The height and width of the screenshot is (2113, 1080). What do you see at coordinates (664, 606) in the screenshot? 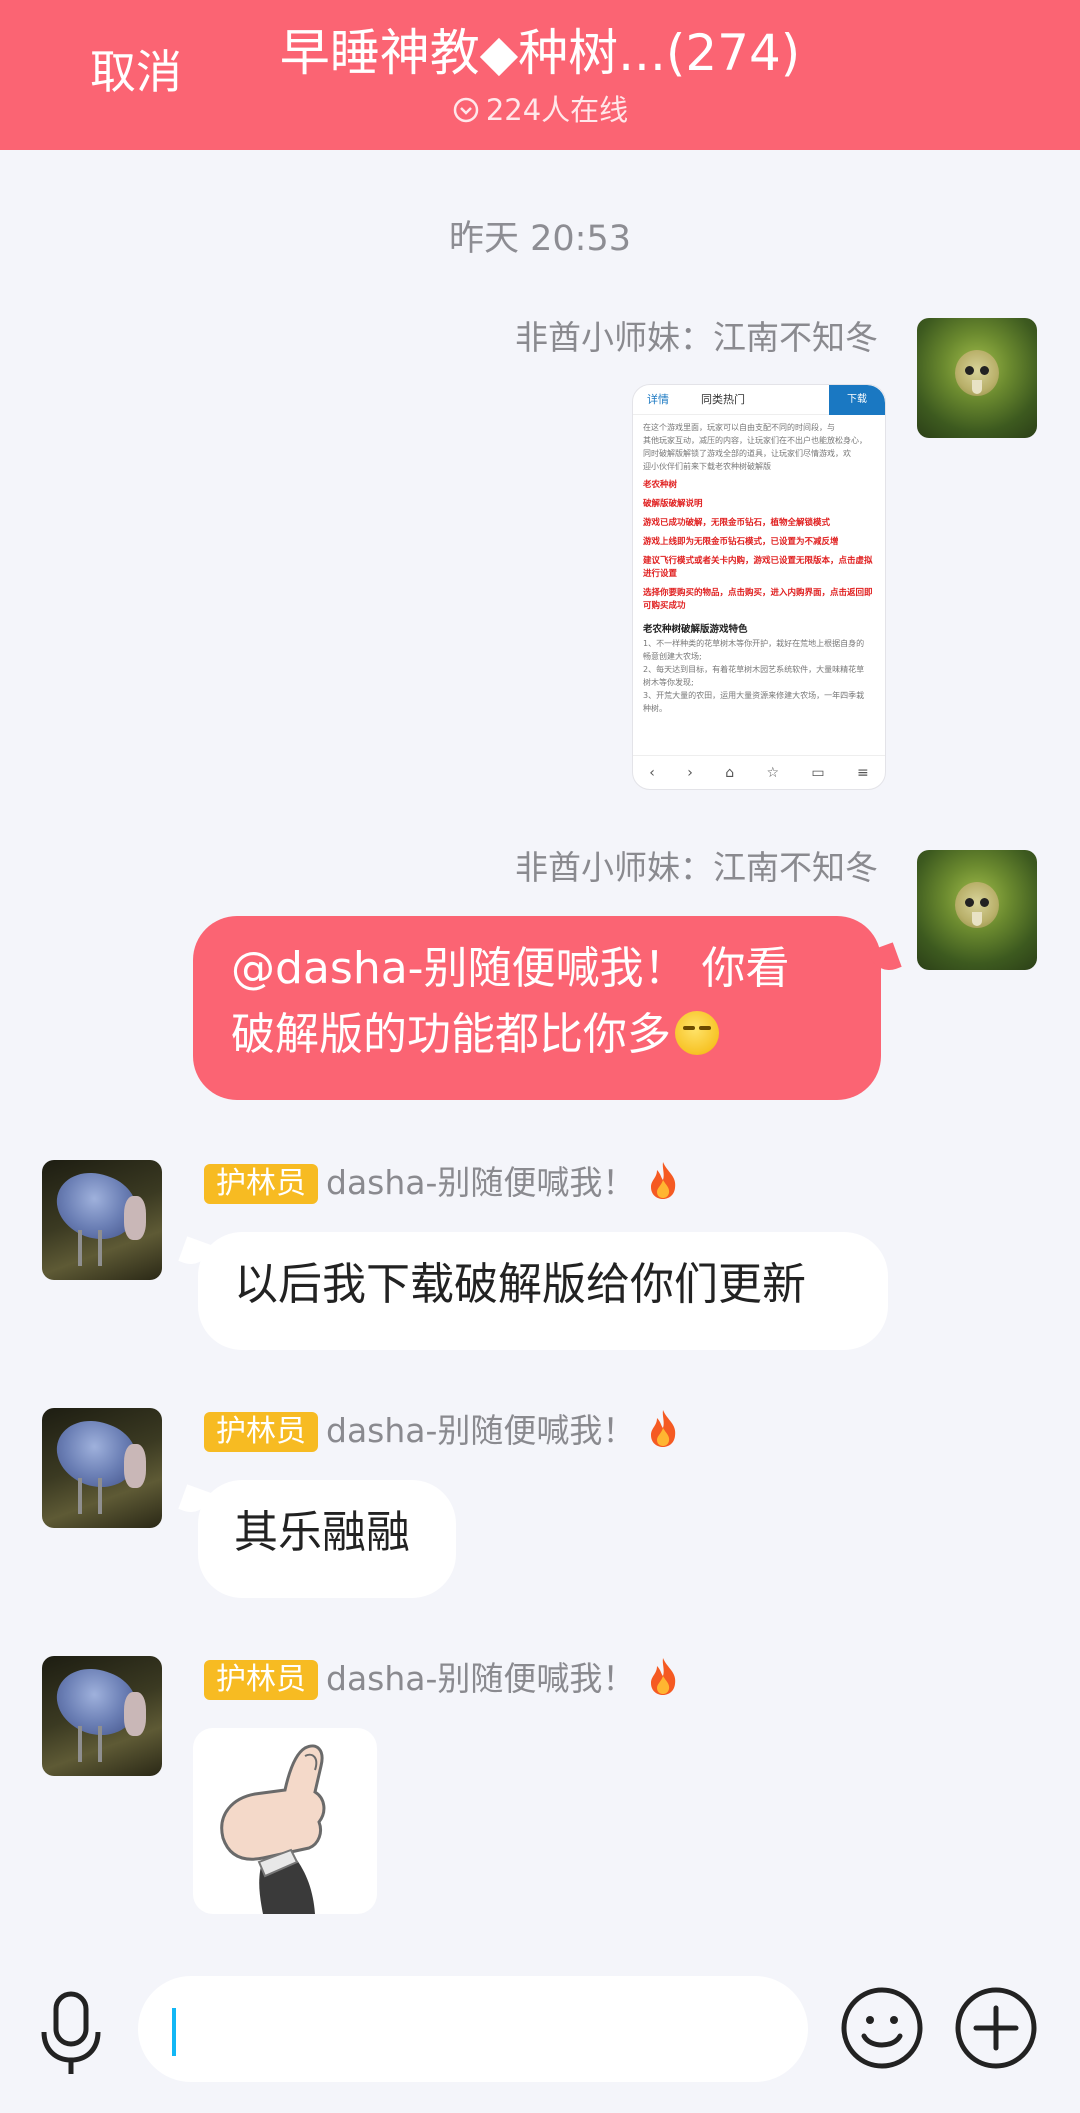
I see `thumb-red-text: 可购买成功` at bounding box center [664, 606].